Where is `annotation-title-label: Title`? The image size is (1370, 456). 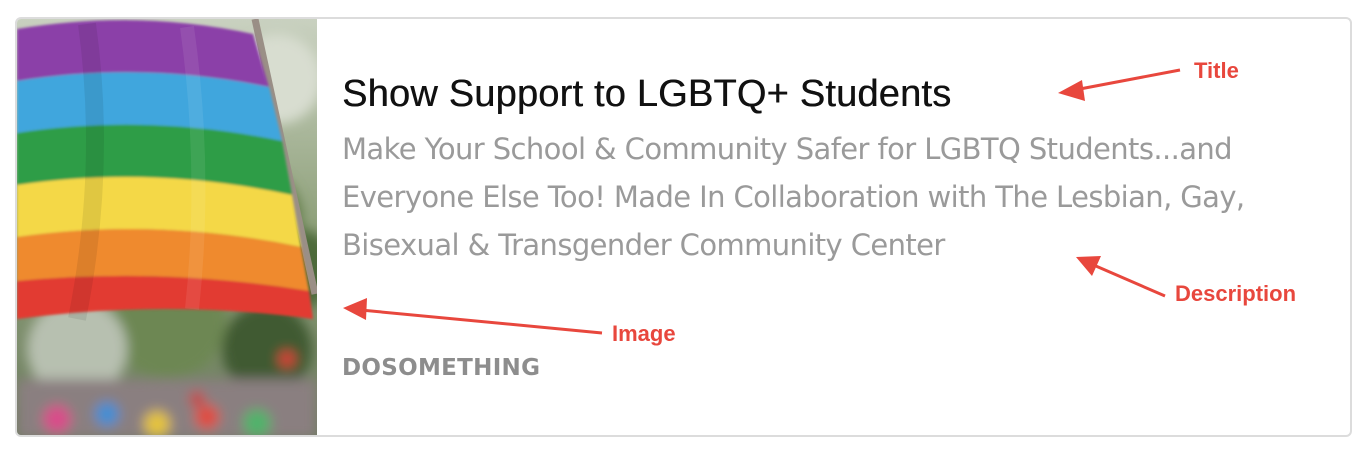 annotation-title-label: Title is located at coordinates (1216, 70).